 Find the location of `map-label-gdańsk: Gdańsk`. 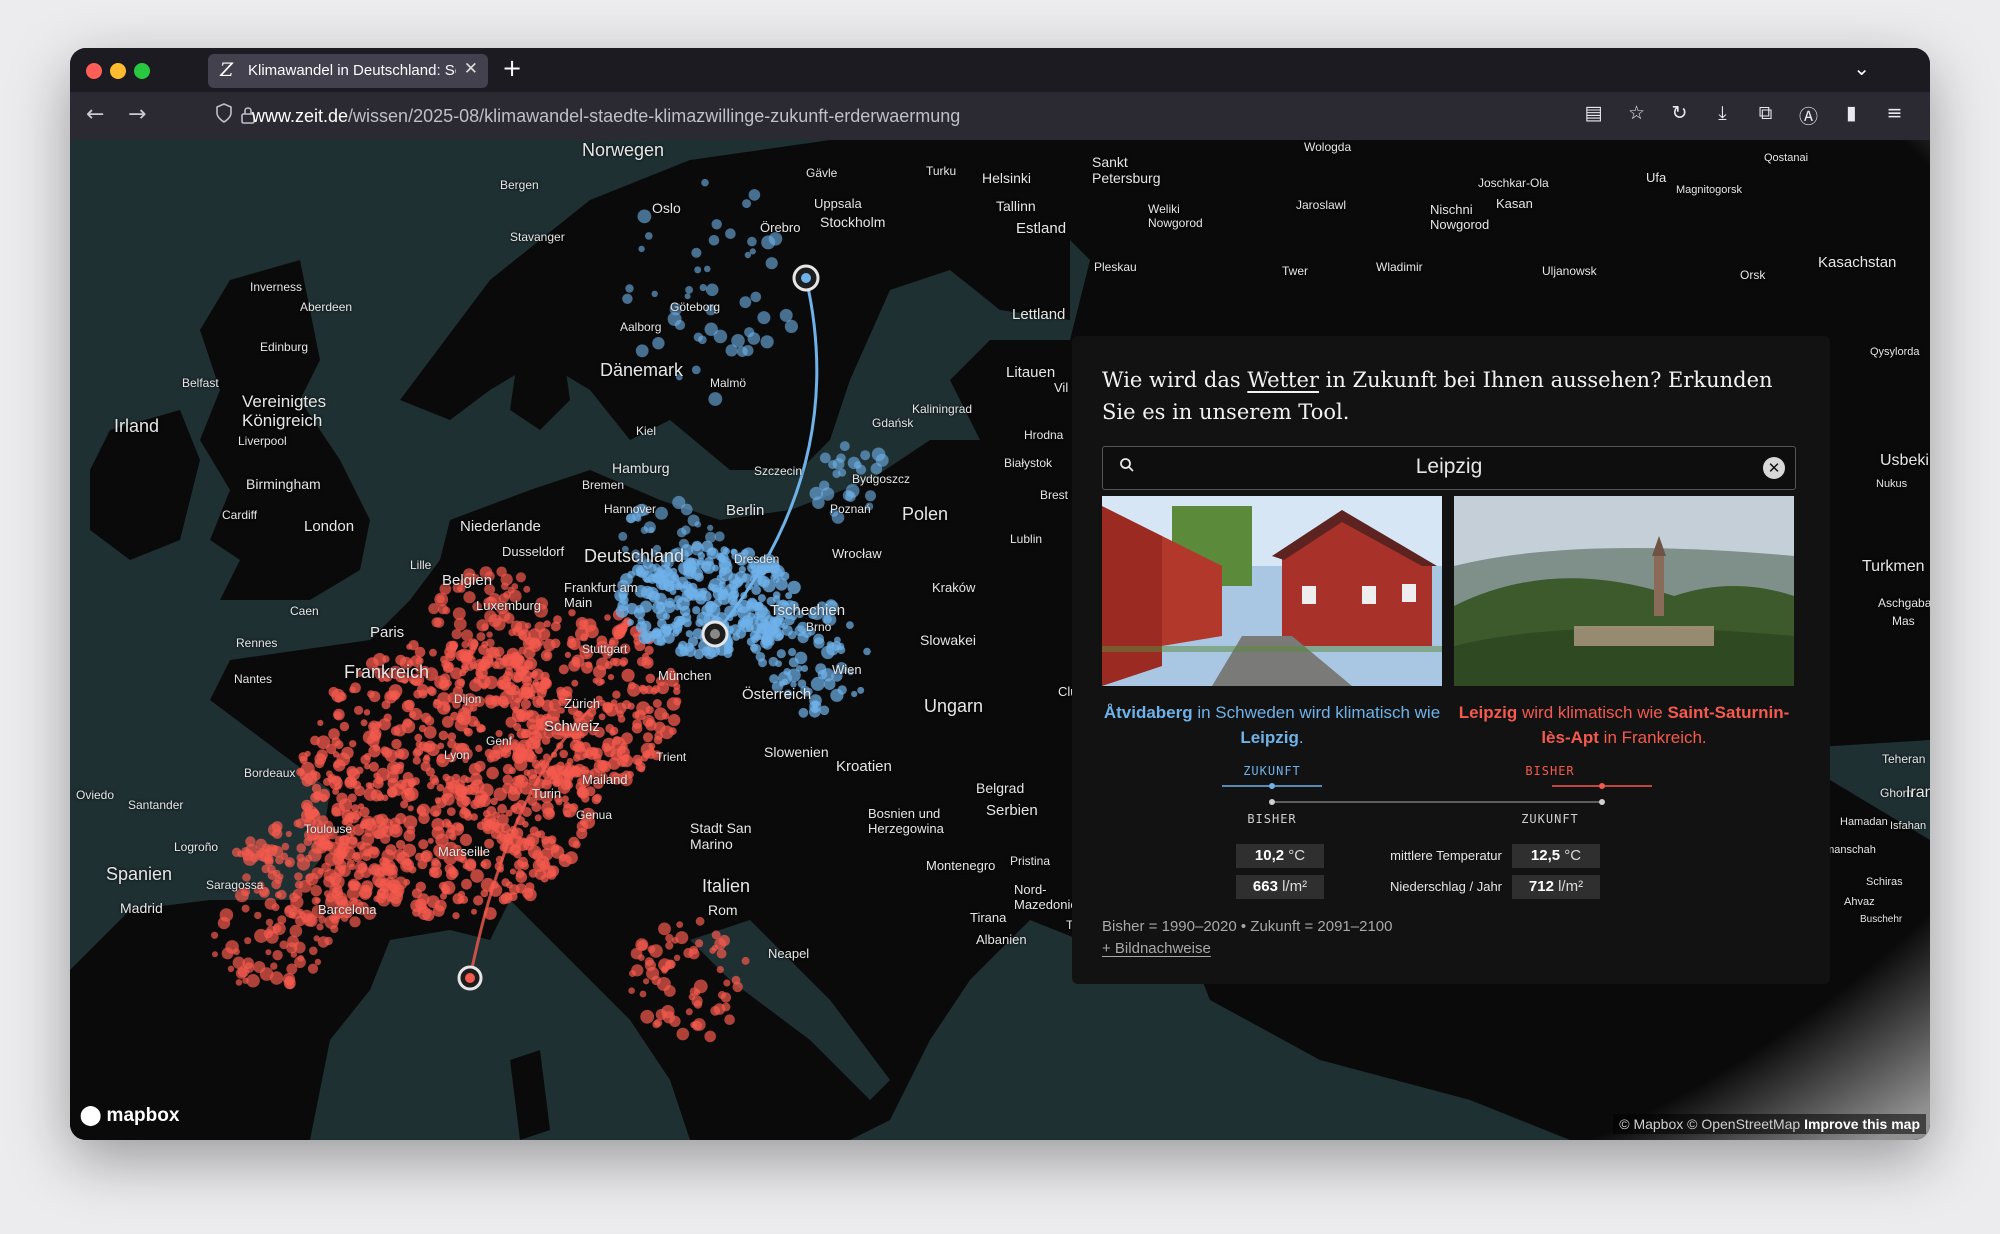

map-label-gdańsk: Gdańsk is located at coordinates (893, 423).